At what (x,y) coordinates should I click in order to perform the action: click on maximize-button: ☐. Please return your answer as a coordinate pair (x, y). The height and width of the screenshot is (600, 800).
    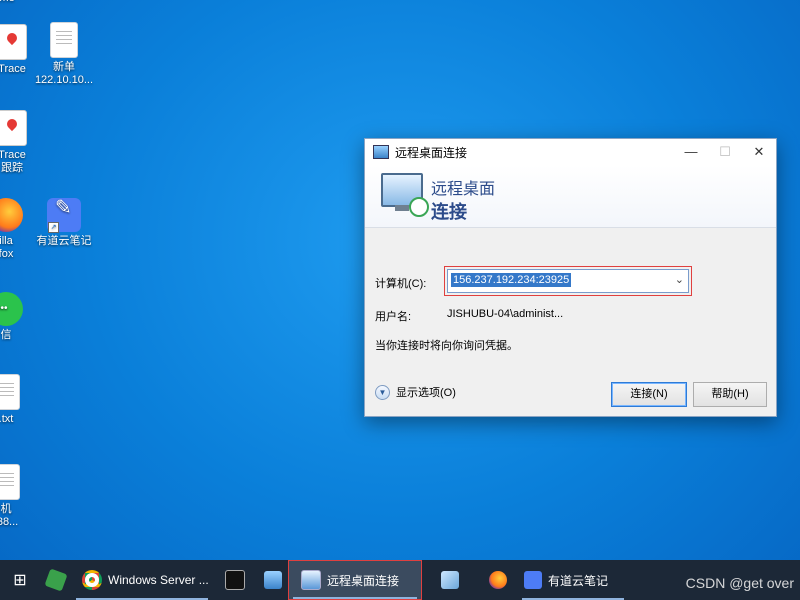
    Looking at the image, I should click on (725, 151).